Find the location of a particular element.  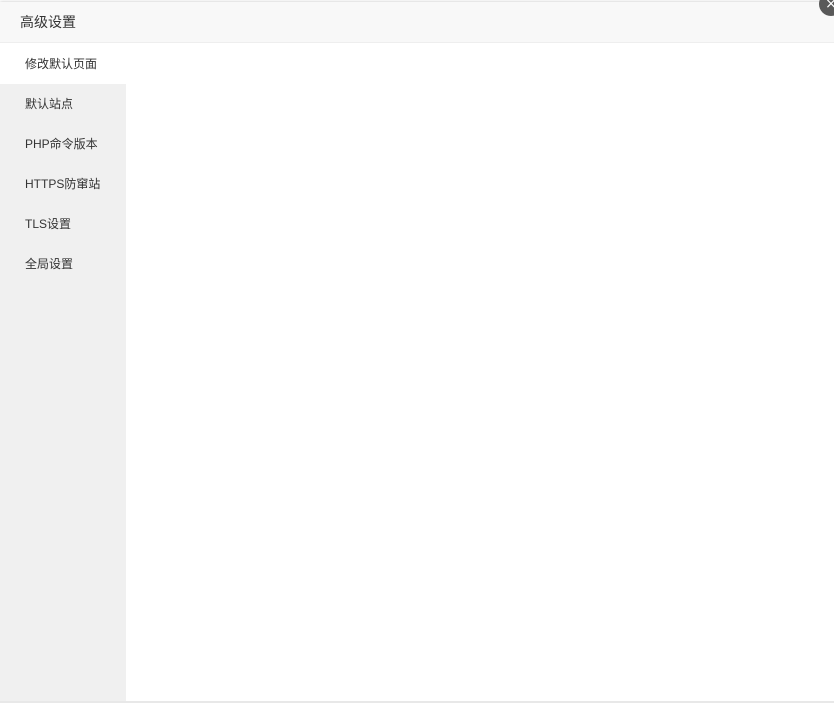

sidebar-item-tls-settings: TLS设置 is located at coordinates (63, 224).